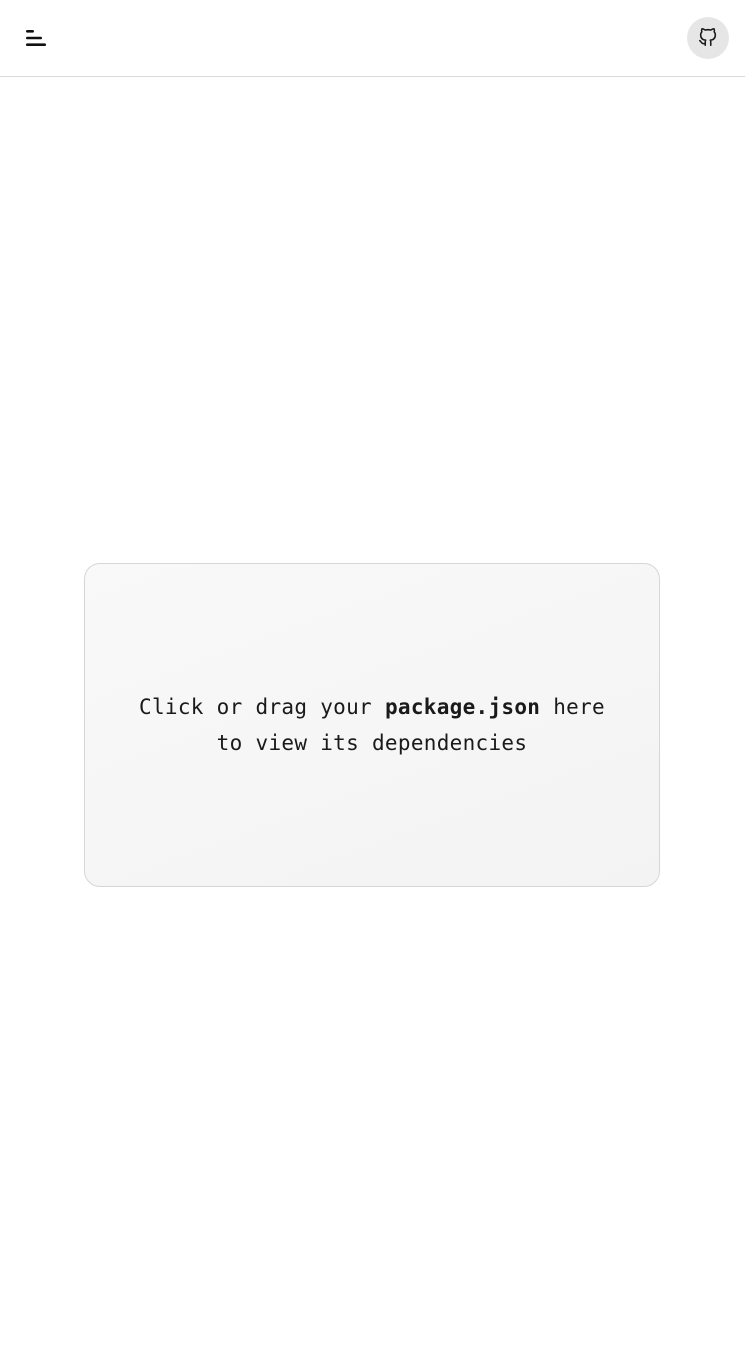  I want to click on github-icon, so click(708, 38).